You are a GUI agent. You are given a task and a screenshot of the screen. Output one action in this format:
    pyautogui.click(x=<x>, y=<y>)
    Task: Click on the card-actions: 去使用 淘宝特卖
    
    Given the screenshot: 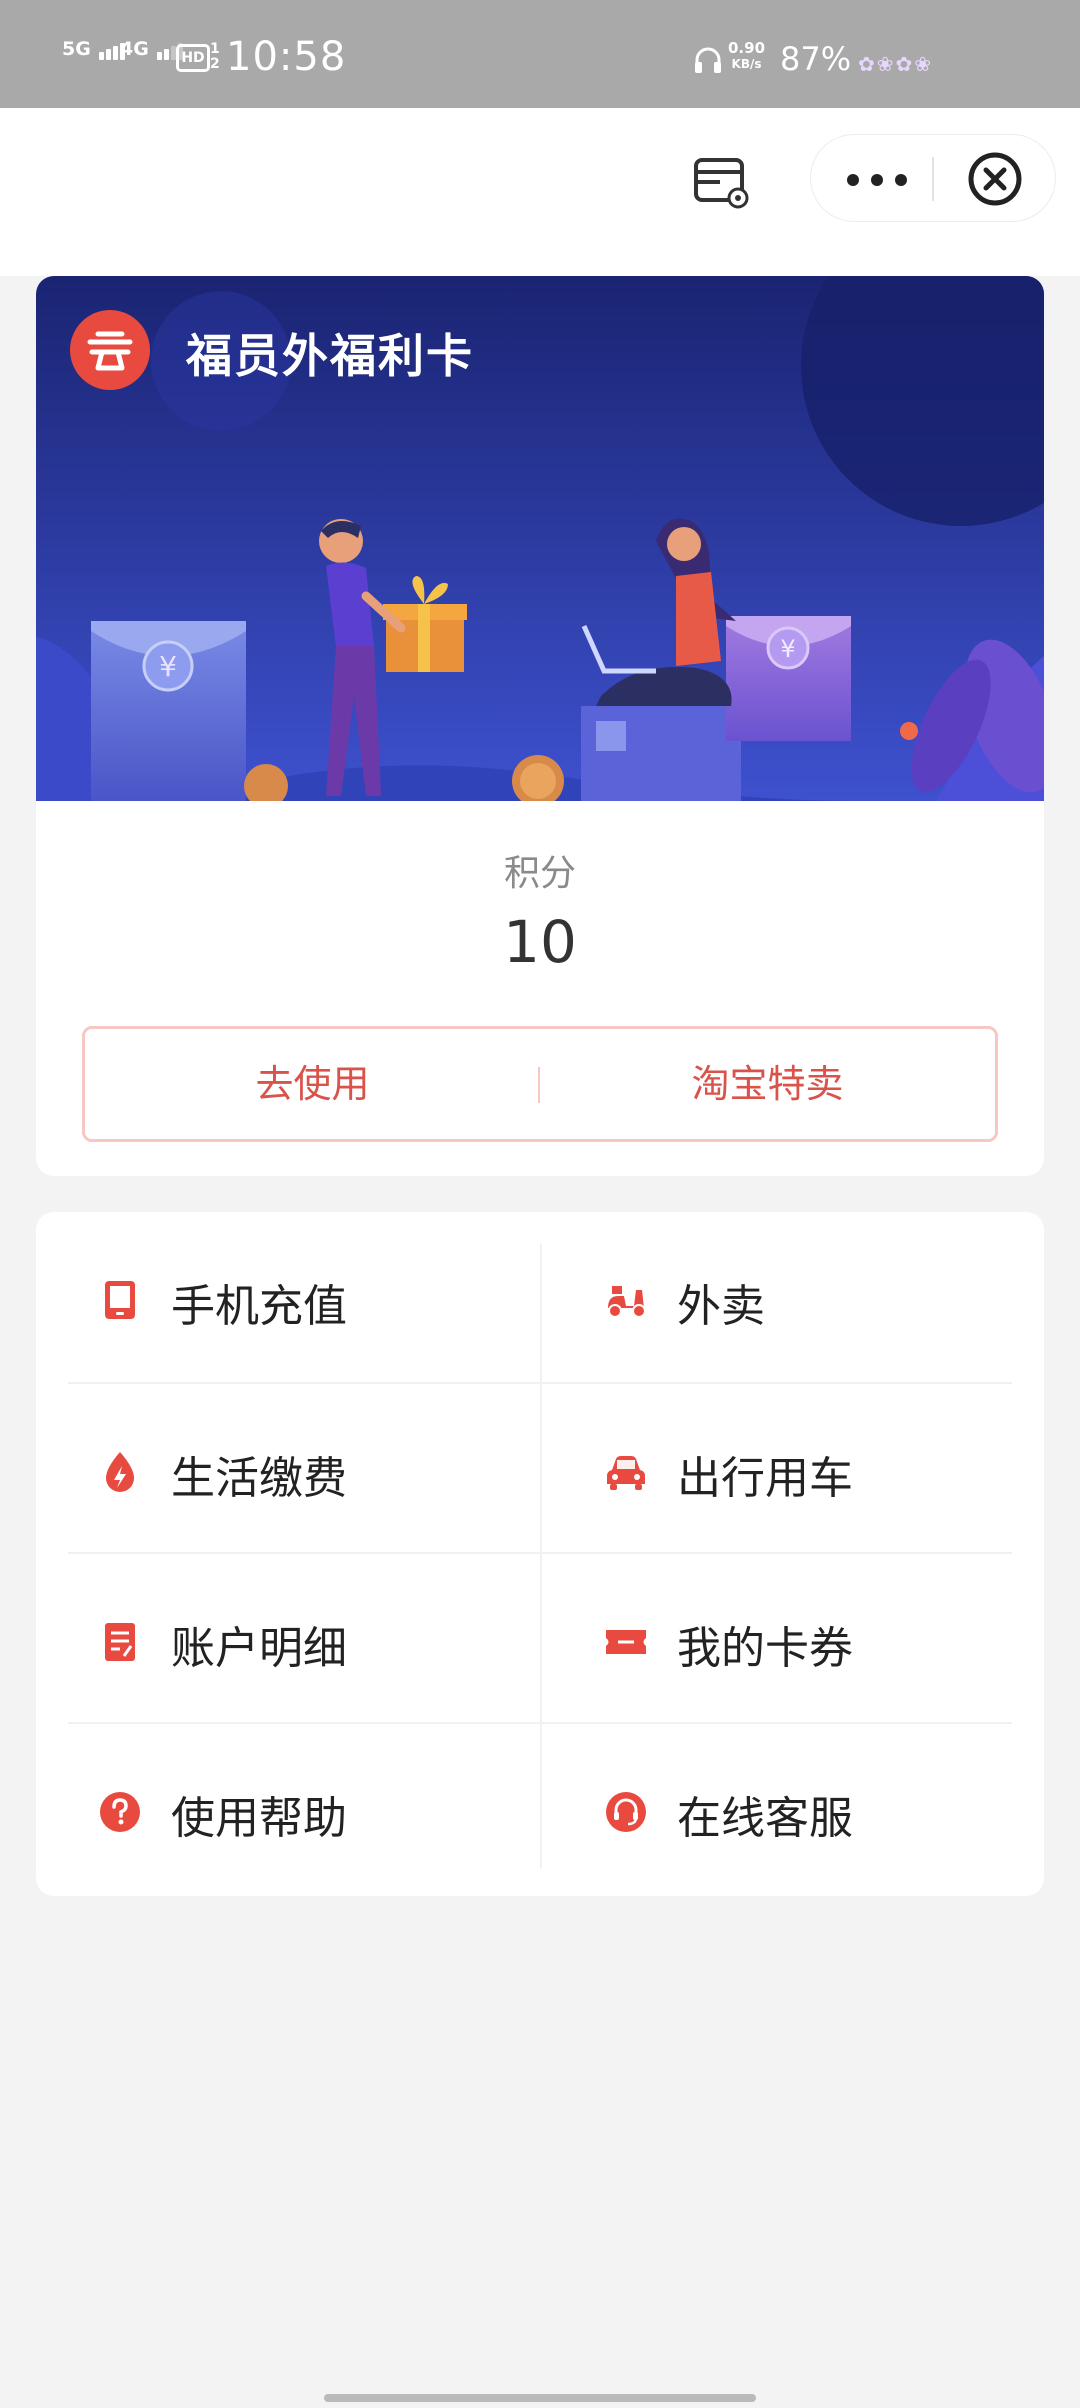 What is the action you would take?
    pyautogui.click(x=540, y=1084)
    